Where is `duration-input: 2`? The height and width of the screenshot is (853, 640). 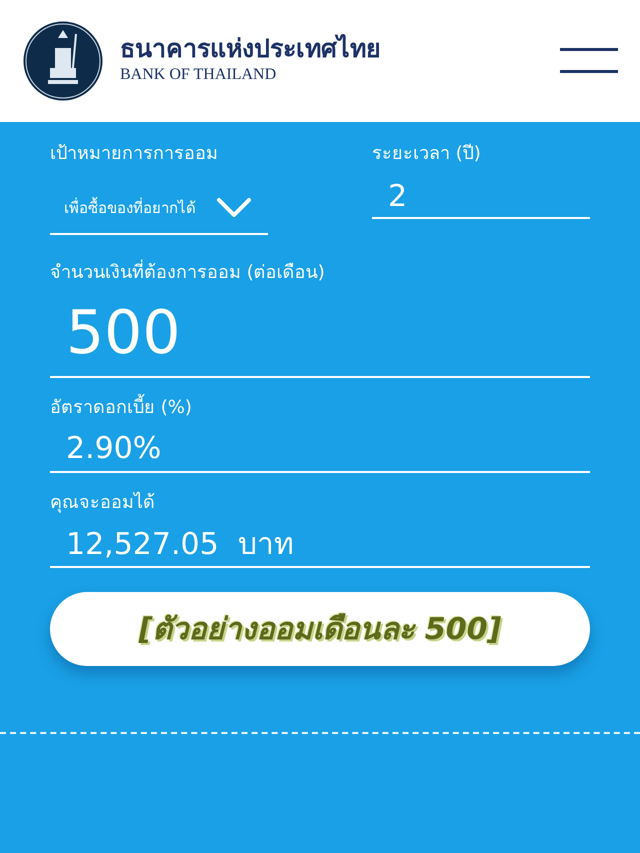
duration-input: 2 is located at coordinates (481, 197).